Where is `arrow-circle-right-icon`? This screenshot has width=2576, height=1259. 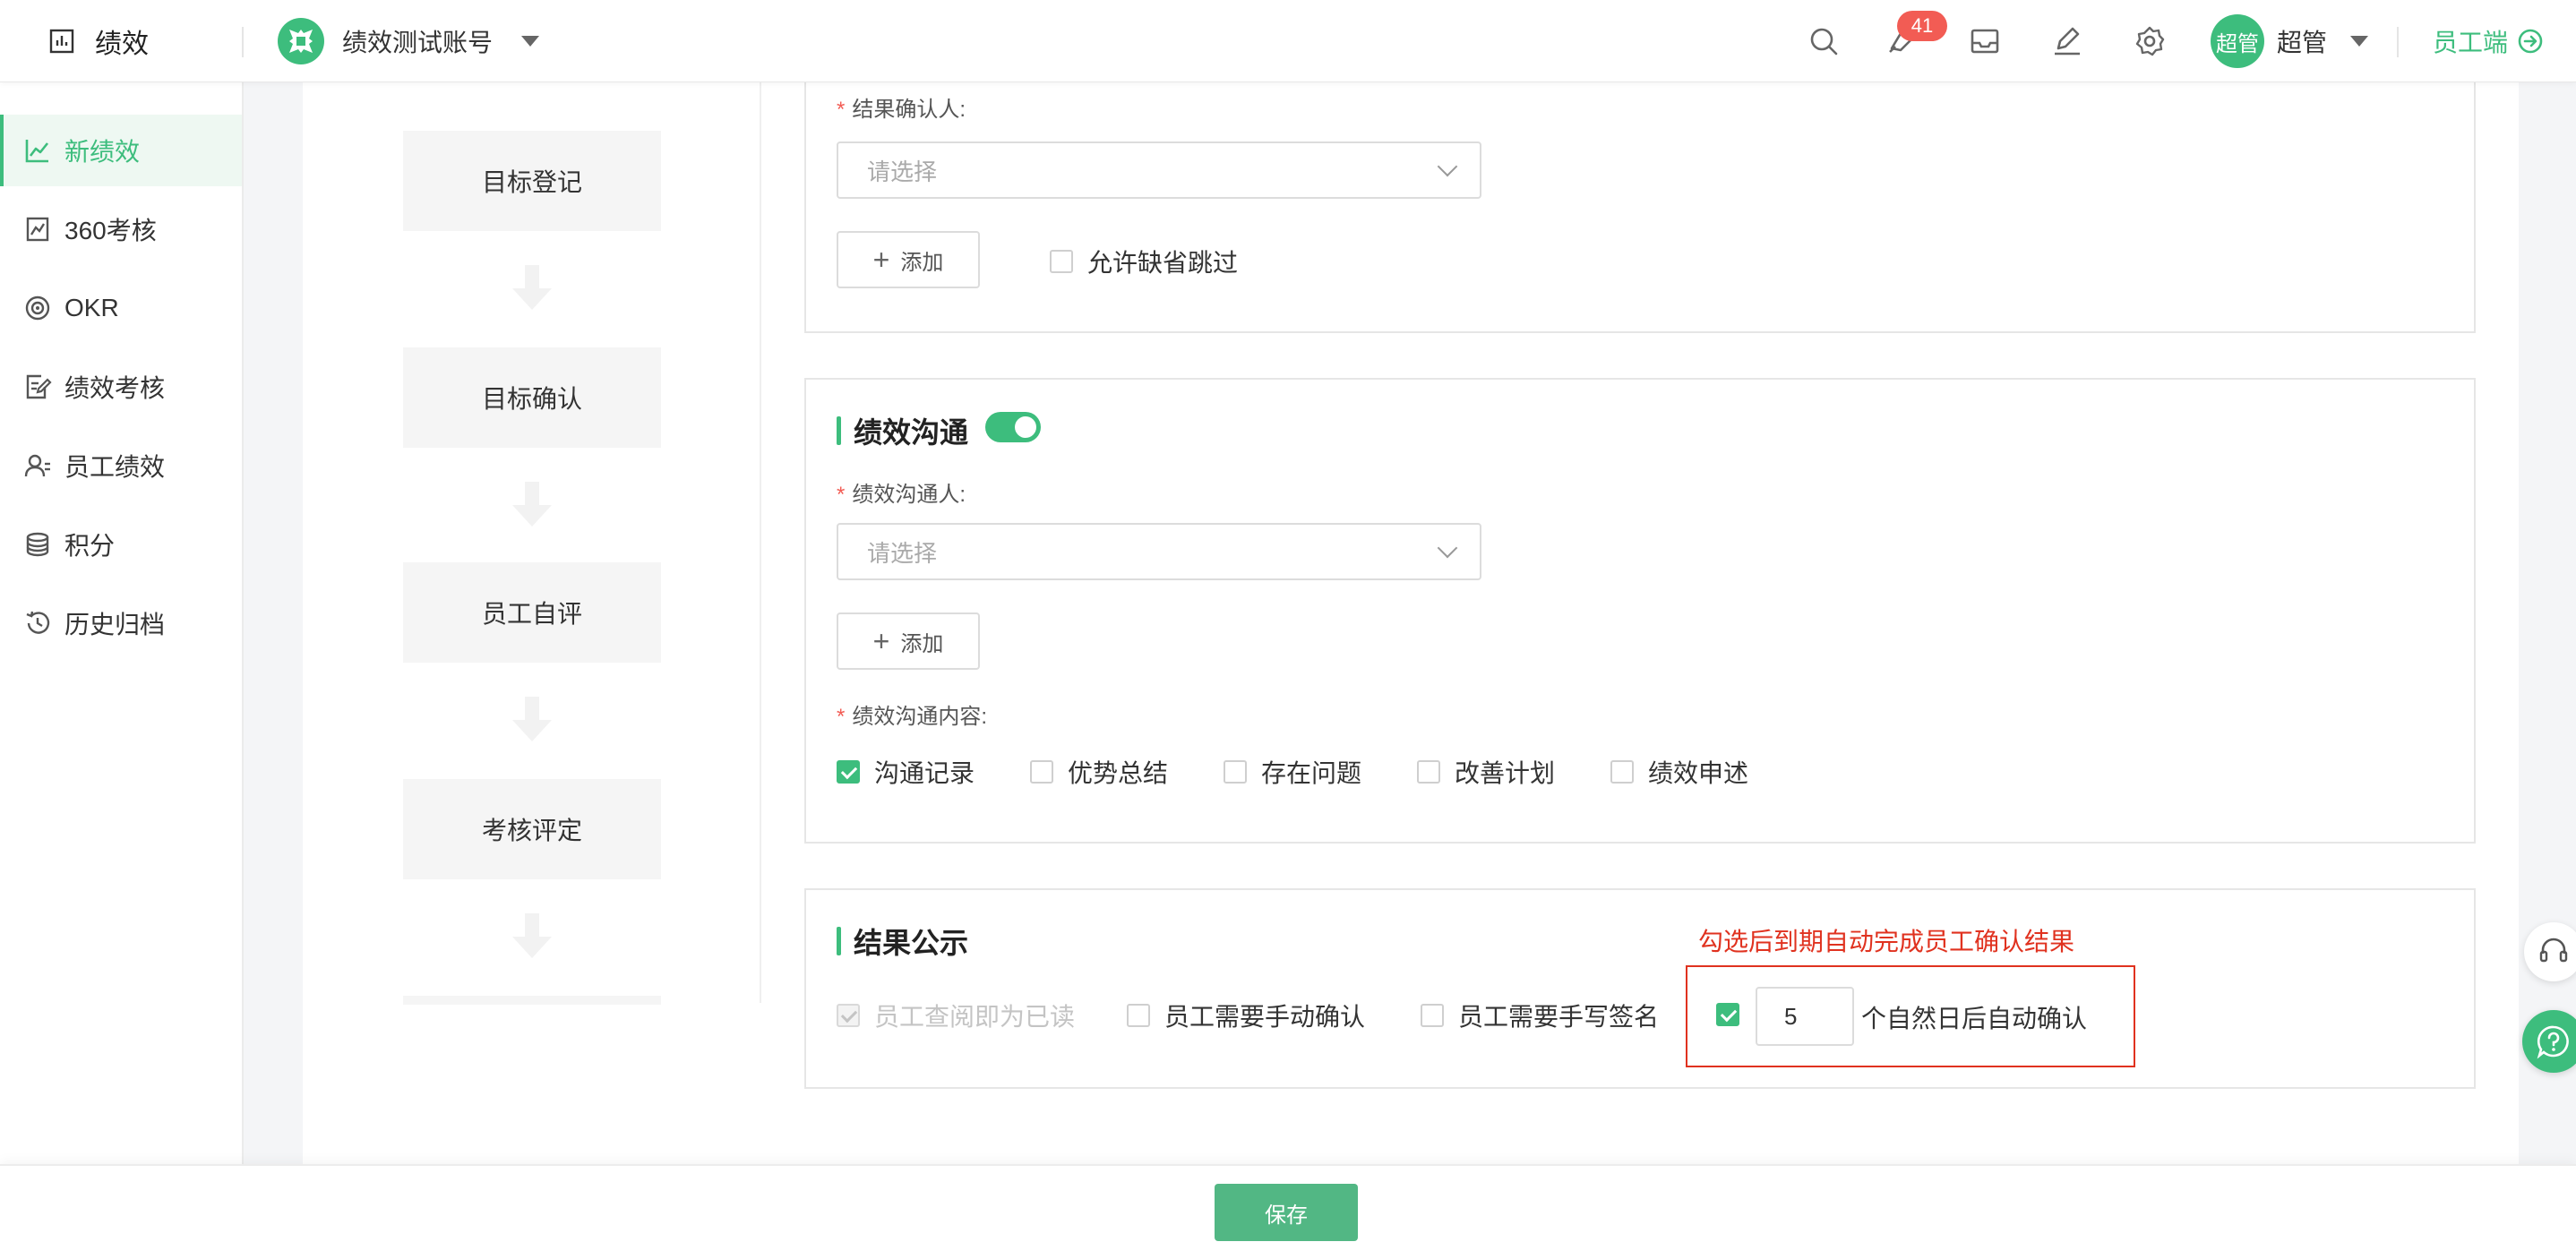 arrow-circle-right-icon is located at coordinates (2530, 41).